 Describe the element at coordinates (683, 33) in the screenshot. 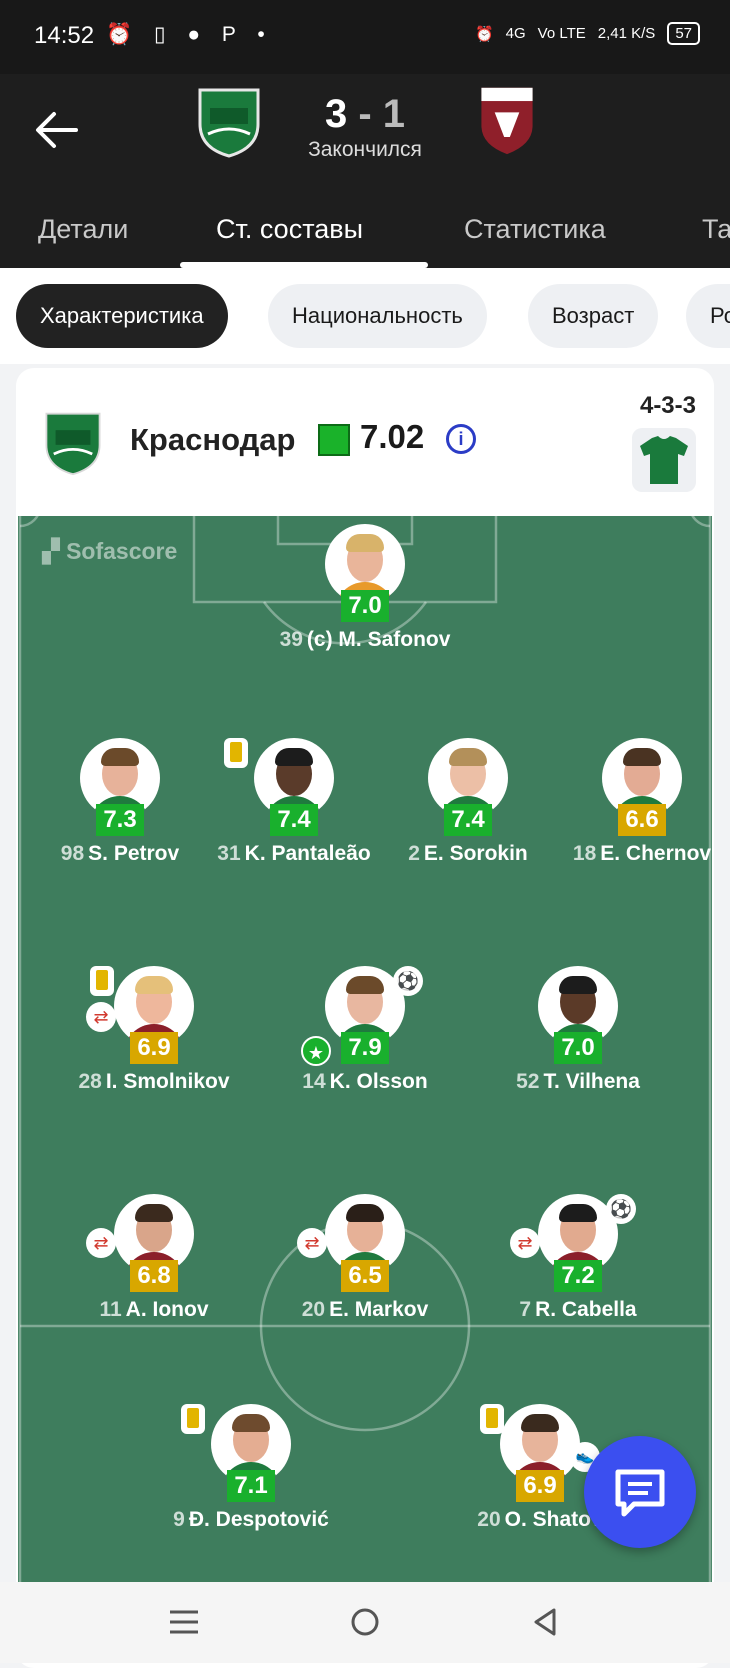

I see `battery-icon: 57` at that location.